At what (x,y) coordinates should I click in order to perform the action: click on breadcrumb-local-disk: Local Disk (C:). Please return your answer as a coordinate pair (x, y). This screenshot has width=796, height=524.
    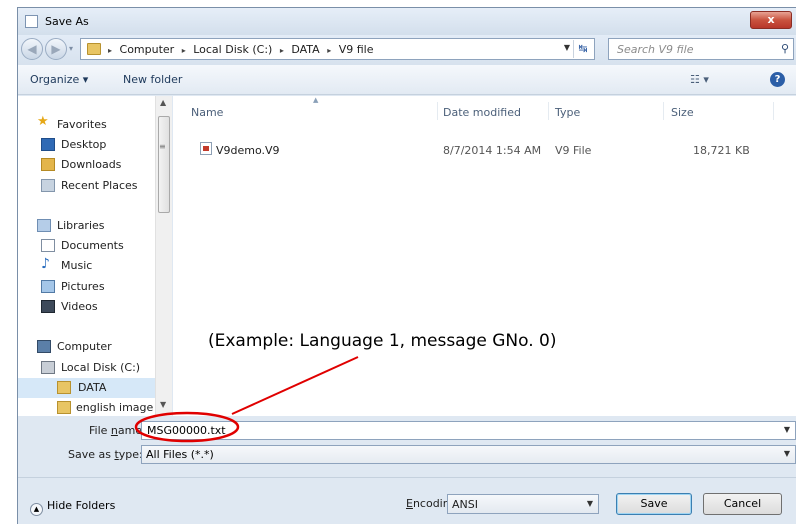
    Looking at the image, I should click on (232, 49).